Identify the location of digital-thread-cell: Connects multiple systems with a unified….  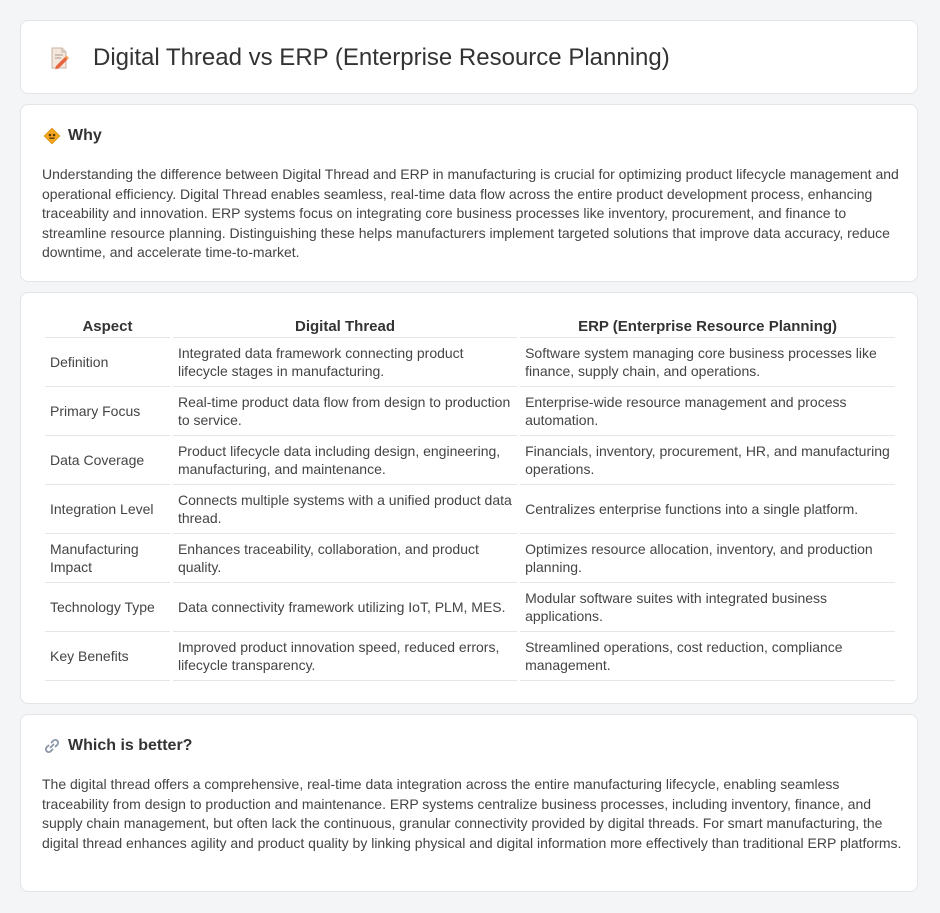
(345, 509).